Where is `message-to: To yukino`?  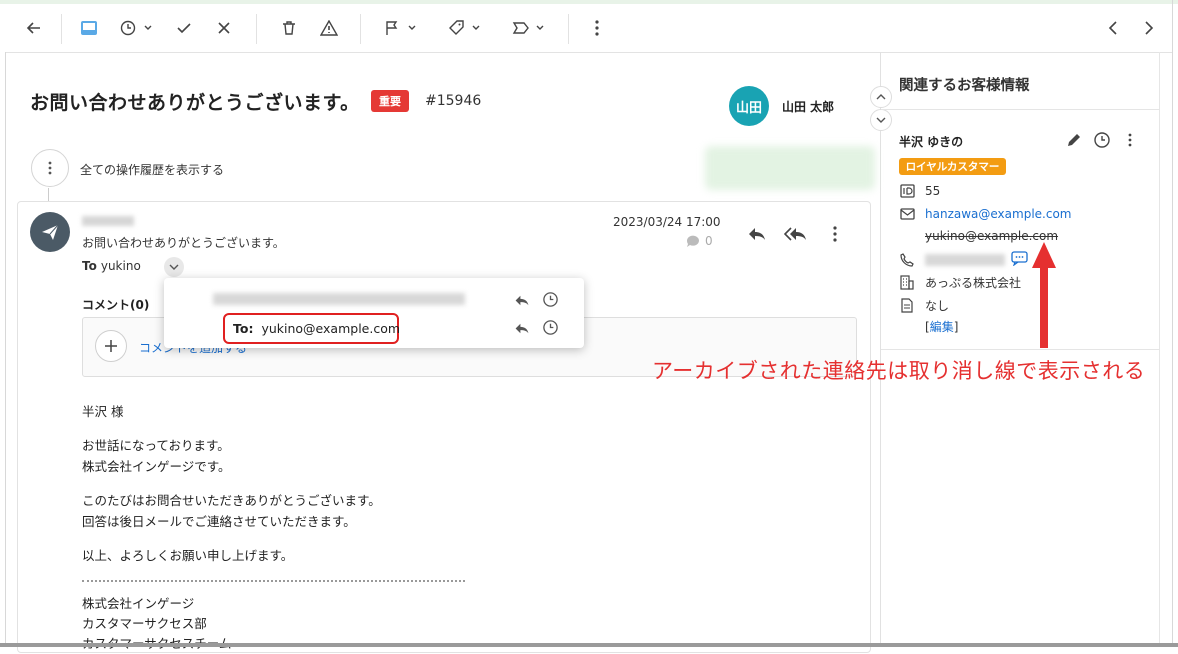 message-to: To yukino is located at coordinates (111, 266).